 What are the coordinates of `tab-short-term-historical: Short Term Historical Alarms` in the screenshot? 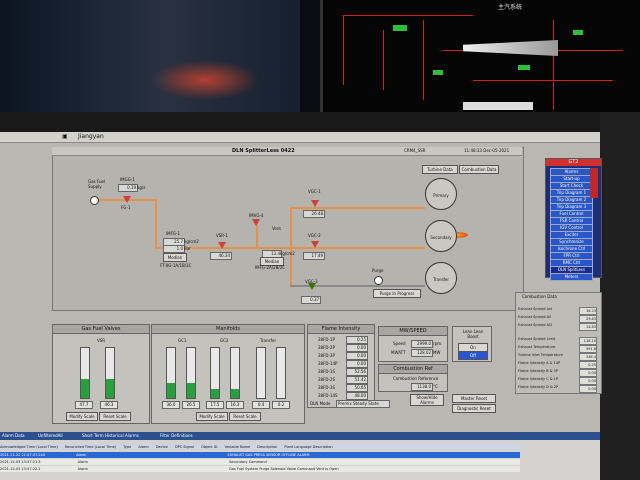 It's located at (110, 435).